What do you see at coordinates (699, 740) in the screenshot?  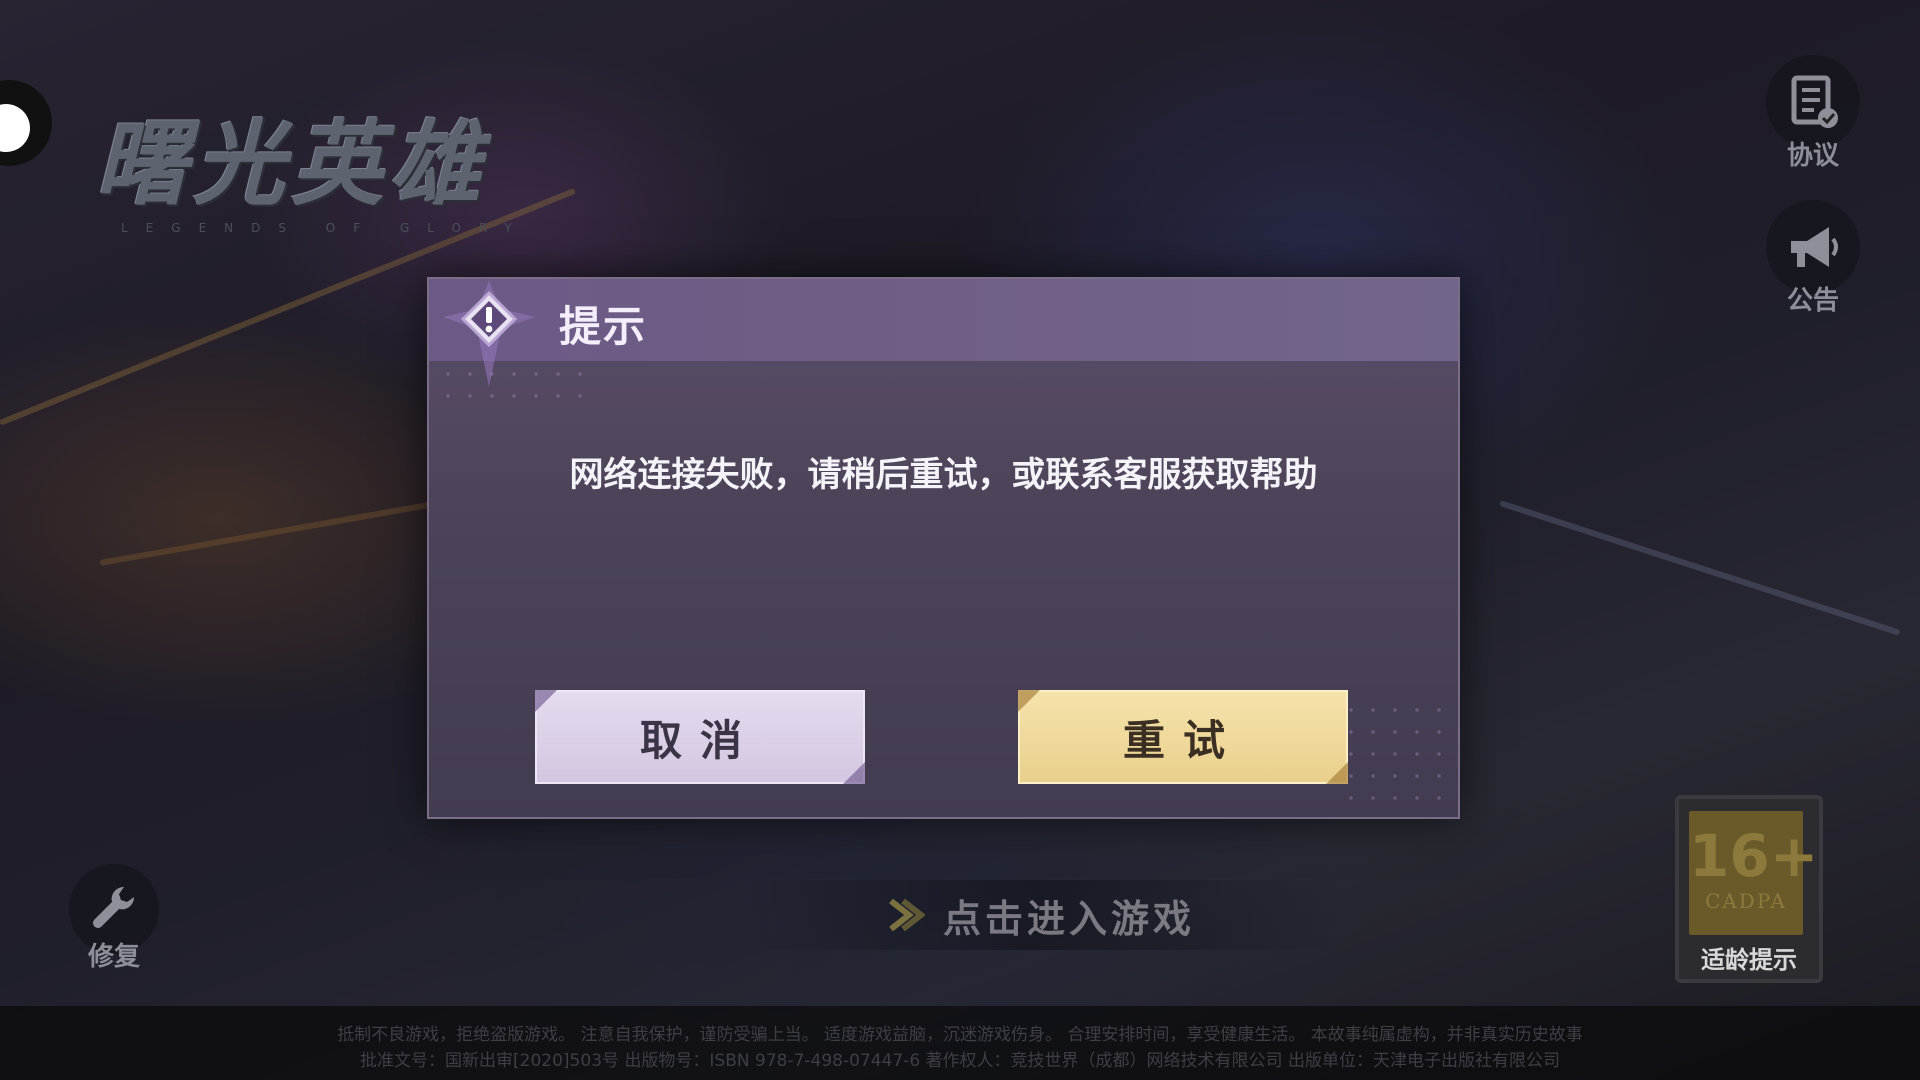 I see `cancel-button-label: 取消` at bounding box center [699, 740].